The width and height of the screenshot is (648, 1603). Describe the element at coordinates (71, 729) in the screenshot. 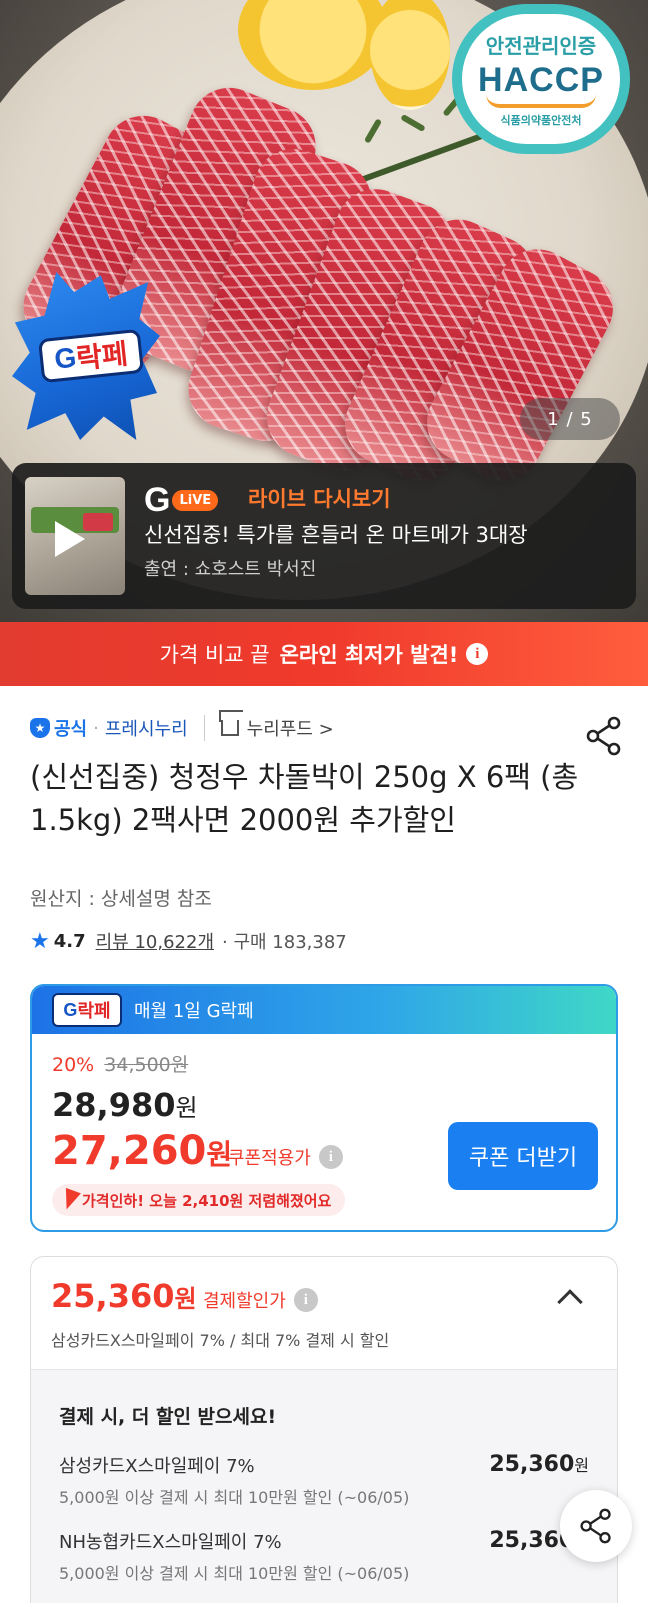

I see `official-label: 공식` at that location.